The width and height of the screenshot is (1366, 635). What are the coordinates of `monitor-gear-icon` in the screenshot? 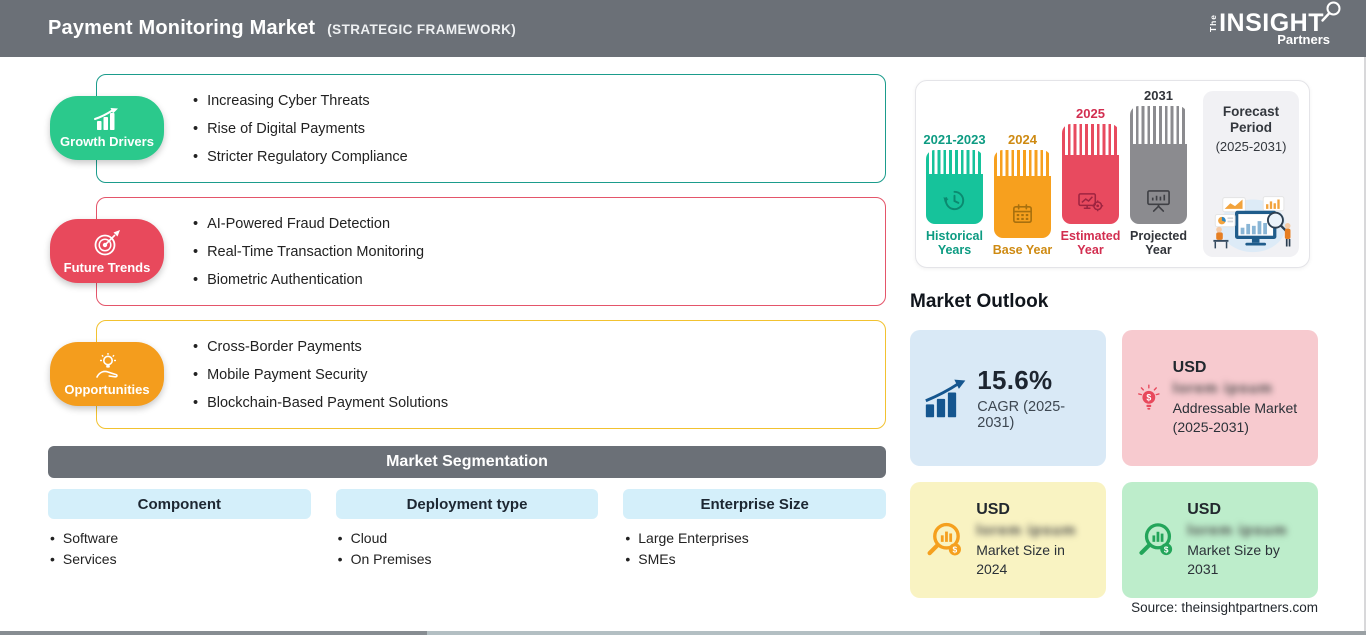 It's located at (1091, 202).